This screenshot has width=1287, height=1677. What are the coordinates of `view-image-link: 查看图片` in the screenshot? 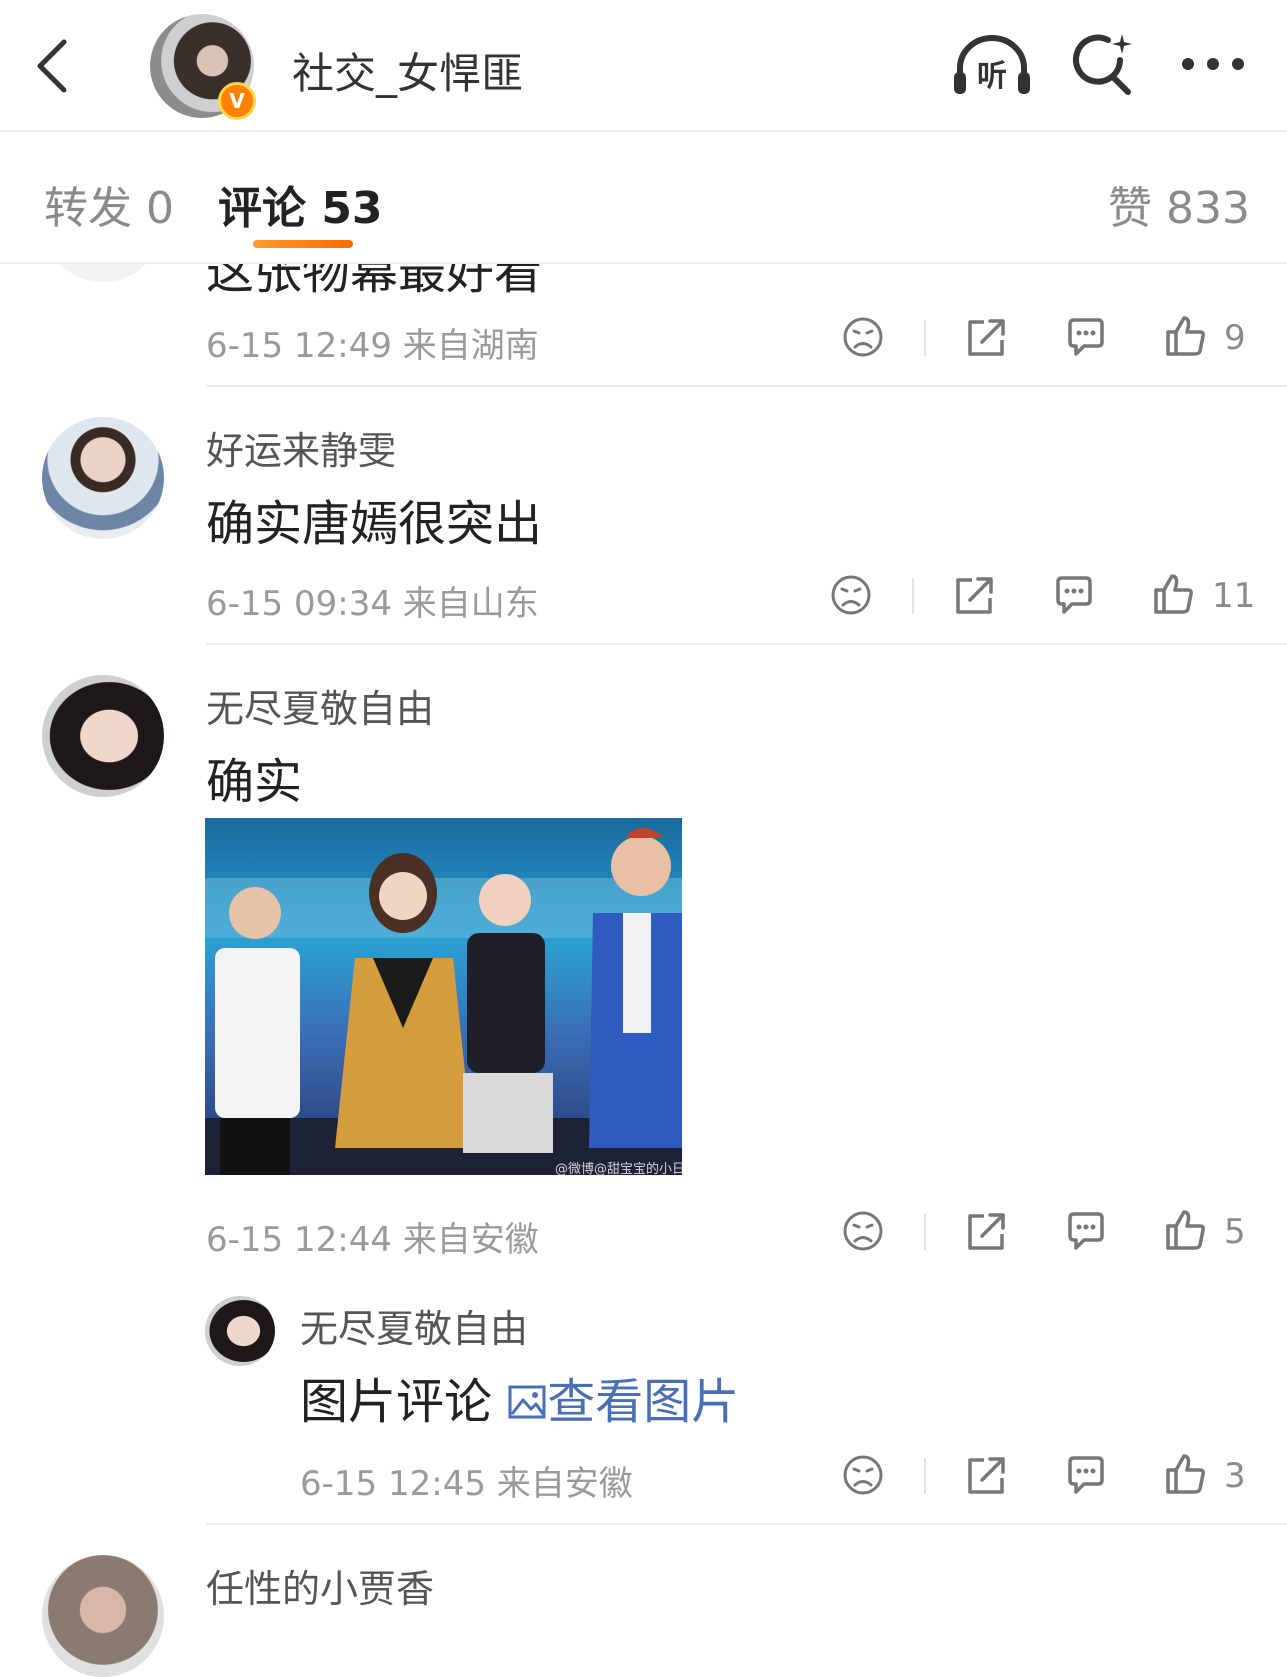 It's located at (623, 1402).